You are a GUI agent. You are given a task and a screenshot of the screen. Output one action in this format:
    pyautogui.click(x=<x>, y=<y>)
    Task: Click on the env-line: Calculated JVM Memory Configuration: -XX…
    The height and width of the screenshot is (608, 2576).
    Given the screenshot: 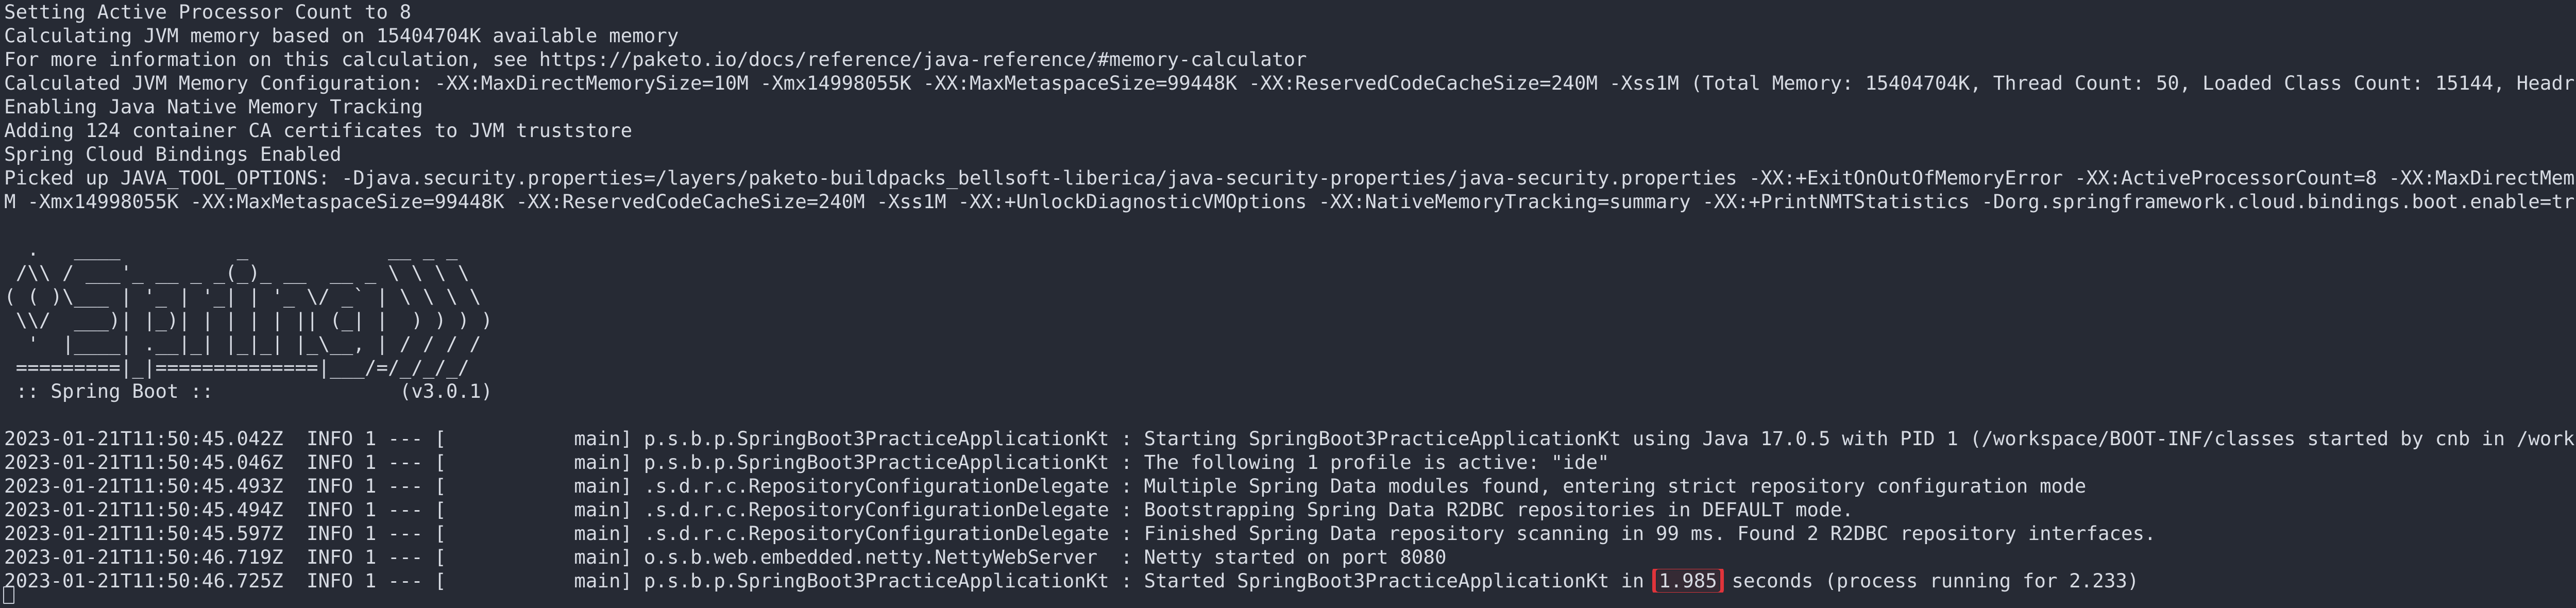 What is the action you would take?
    pyautogui.click(x=1290, y=83)
    